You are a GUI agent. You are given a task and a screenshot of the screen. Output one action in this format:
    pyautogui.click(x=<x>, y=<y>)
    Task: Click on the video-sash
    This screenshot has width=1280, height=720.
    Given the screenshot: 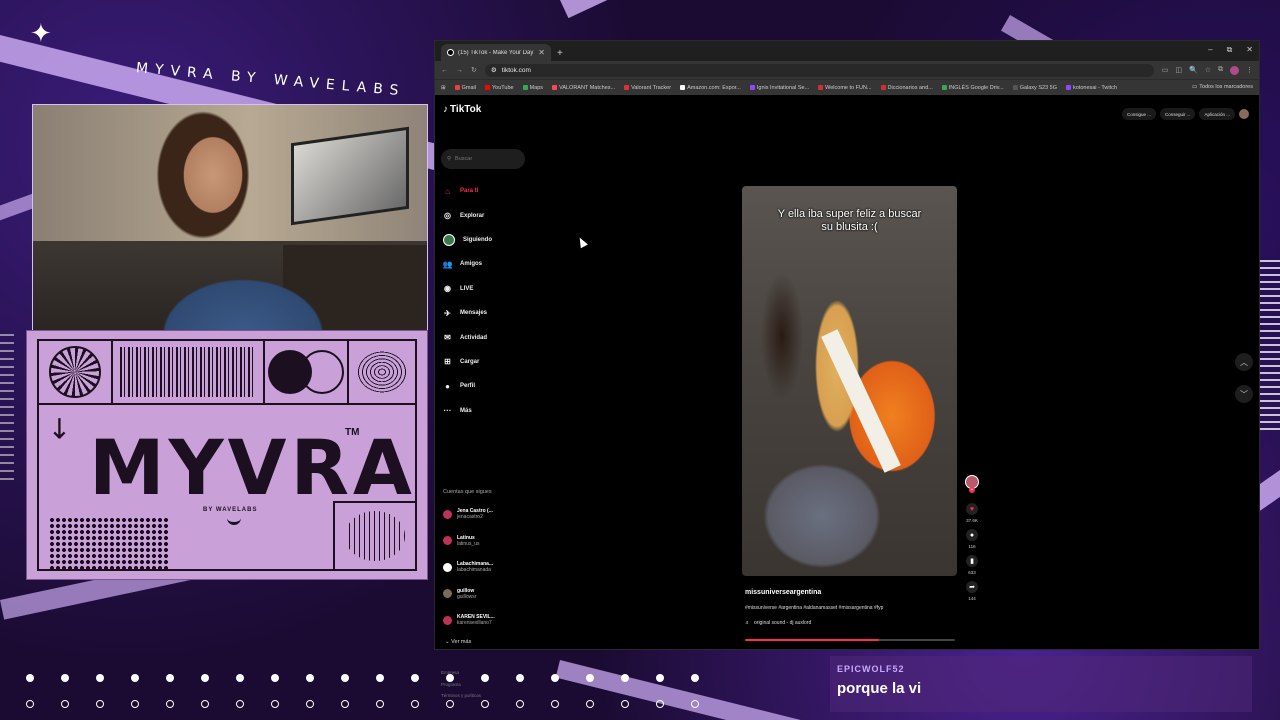 What is the action you would take?
    pyautogui.click(x=861, y=401)
    